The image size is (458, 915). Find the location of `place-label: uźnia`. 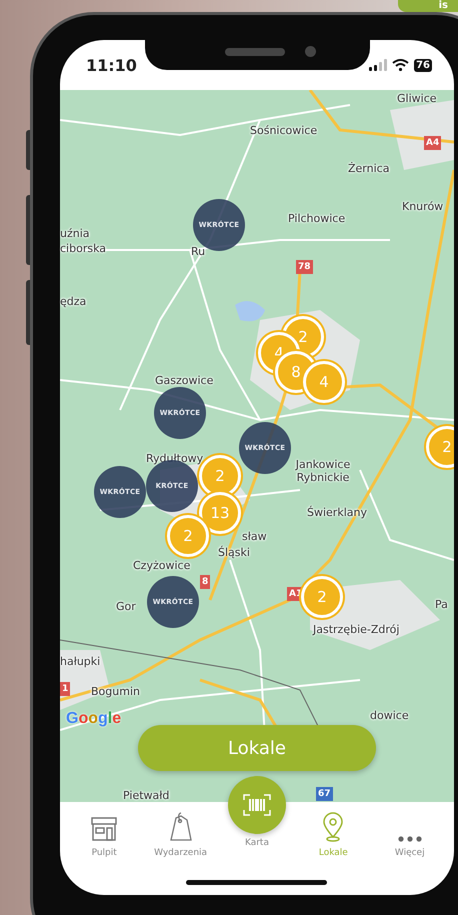

place-label: uźnia is located at coordinates (75, 233).